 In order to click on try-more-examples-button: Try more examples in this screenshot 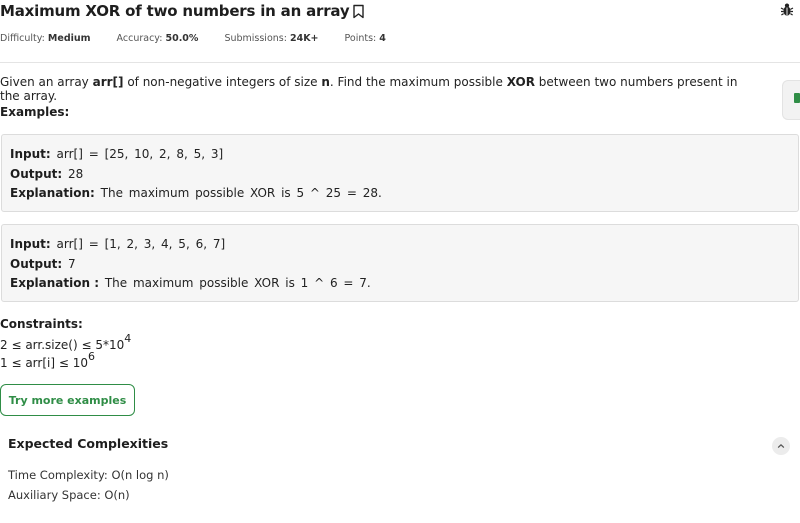, I will do `click(67, 400)`.